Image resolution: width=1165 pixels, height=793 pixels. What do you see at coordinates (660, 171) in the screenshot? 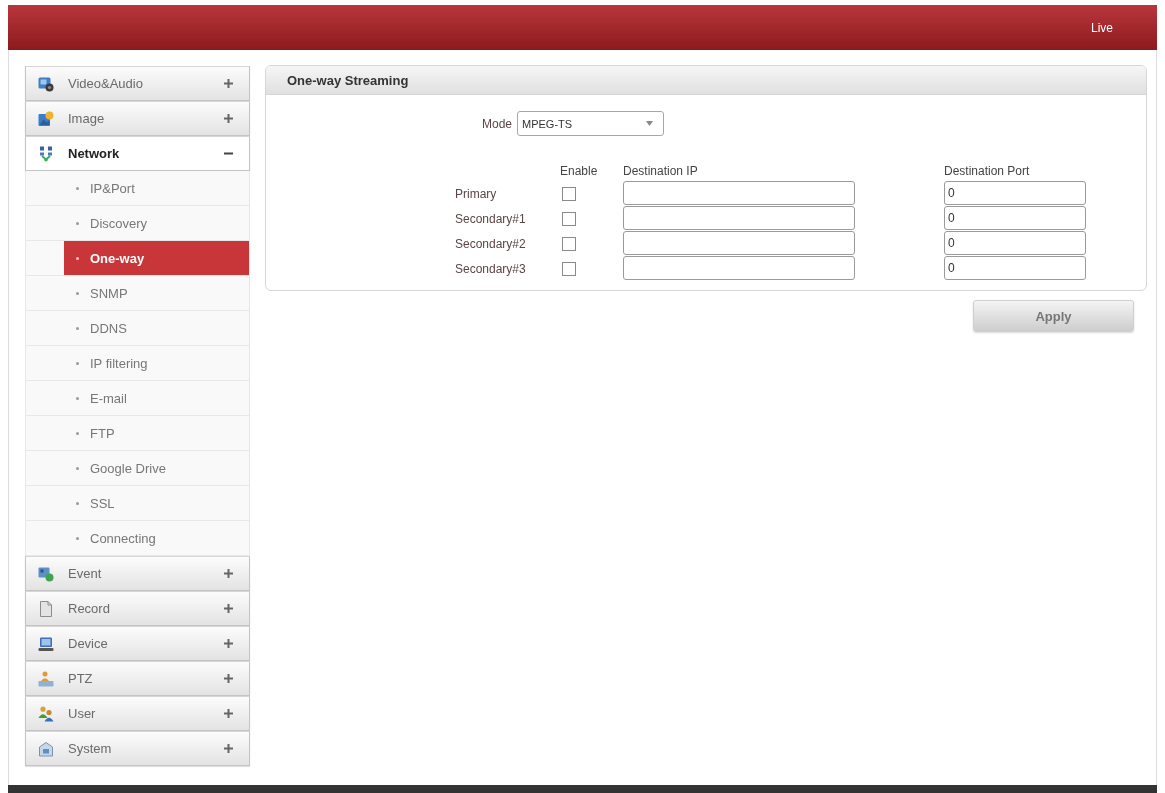
I see `column-header: Destination IP` at bounding box center [660, 171].